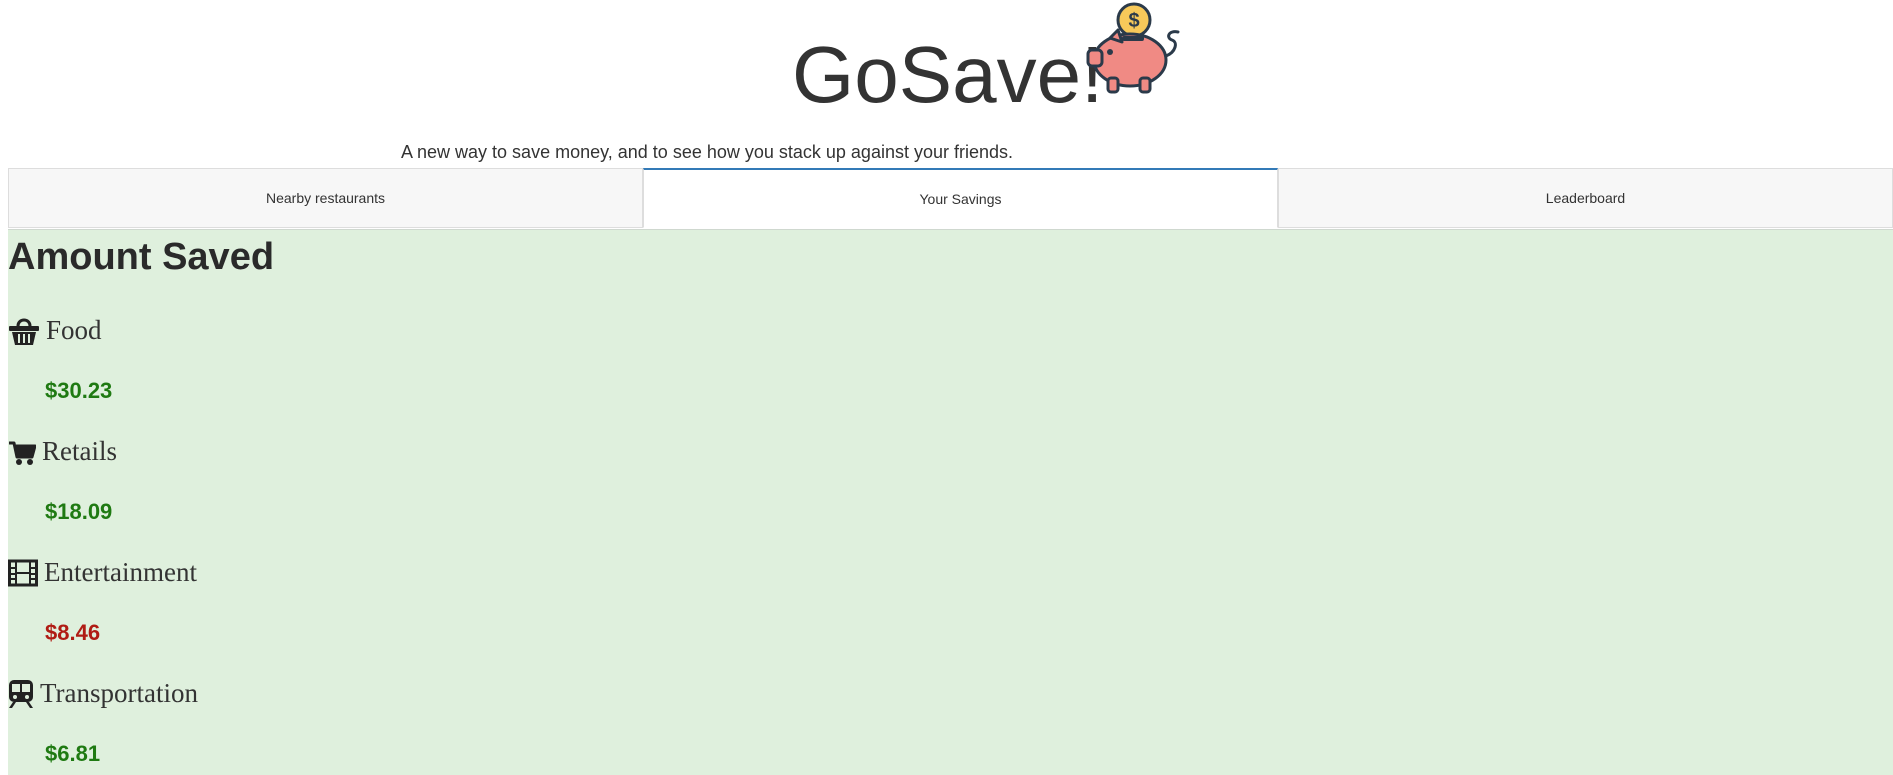  I want to click on tab-leaderboard: Leaderboard, so click(1585, 198).